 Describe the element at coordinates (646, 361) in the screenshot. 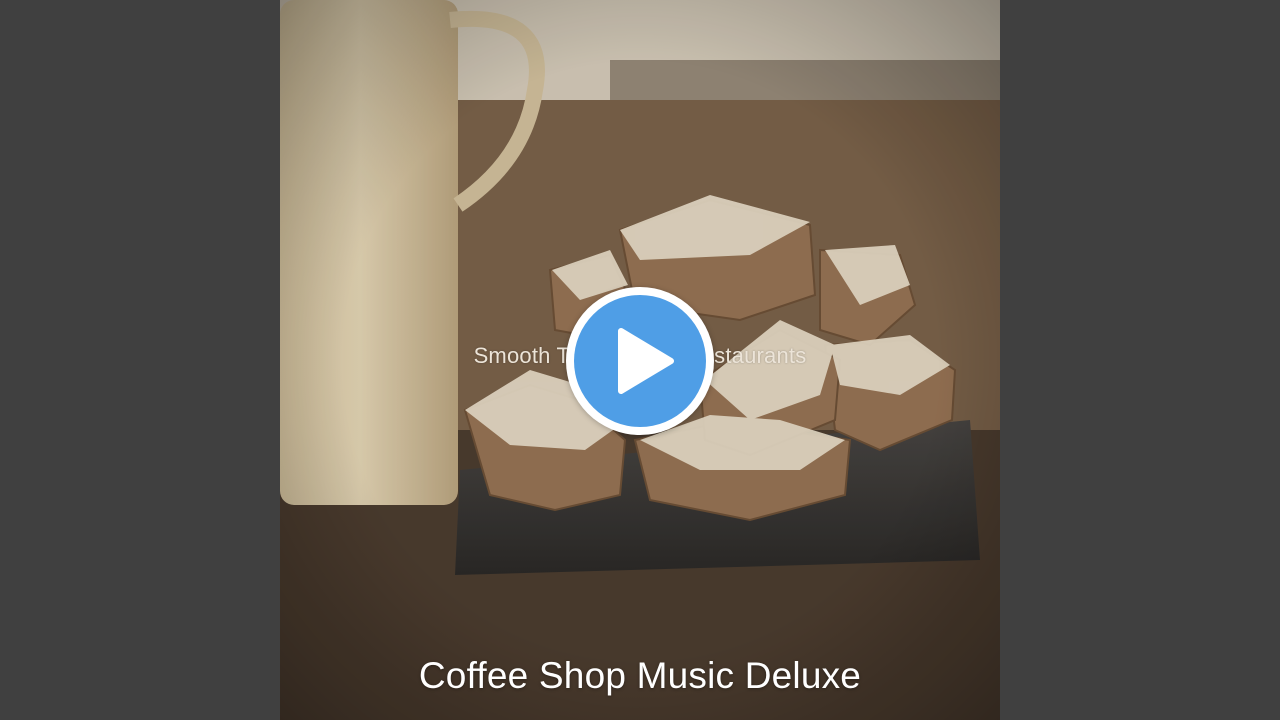

I see `play-icon` at that location.